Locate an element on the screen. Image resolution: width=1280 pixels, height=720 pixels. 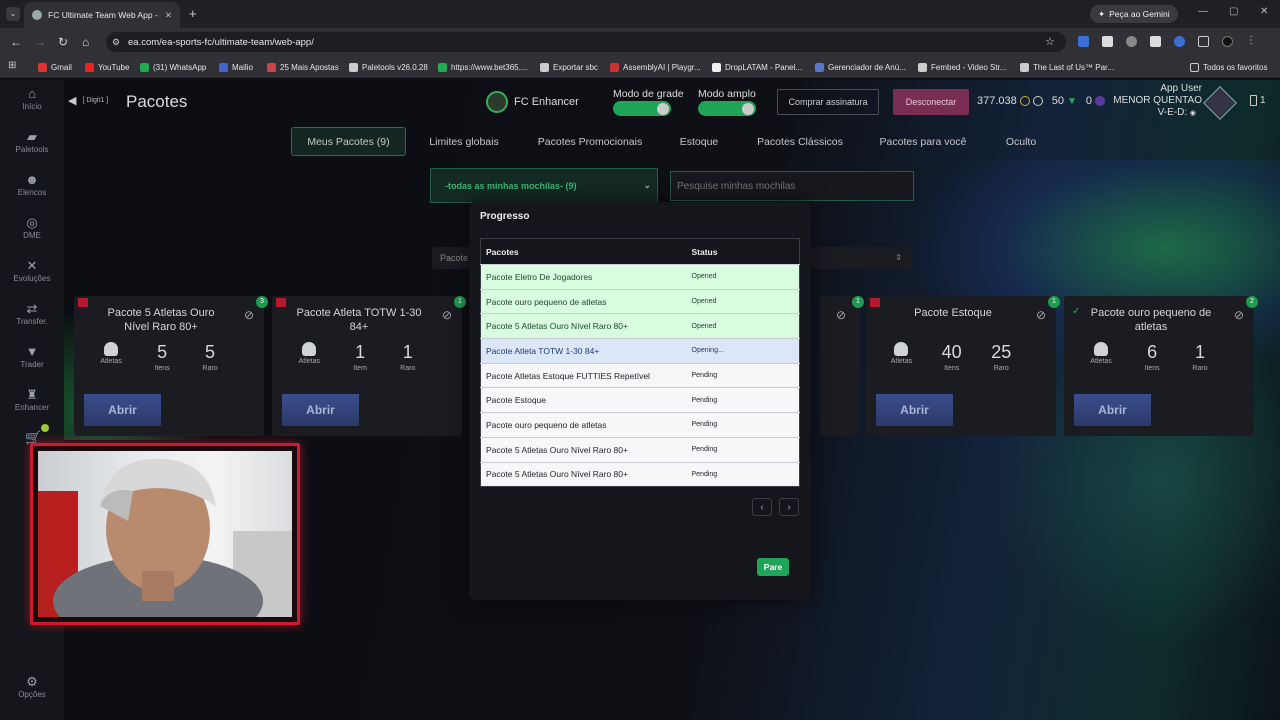
stat-rare: 1 Raro is located at coordinates (1199, 357).